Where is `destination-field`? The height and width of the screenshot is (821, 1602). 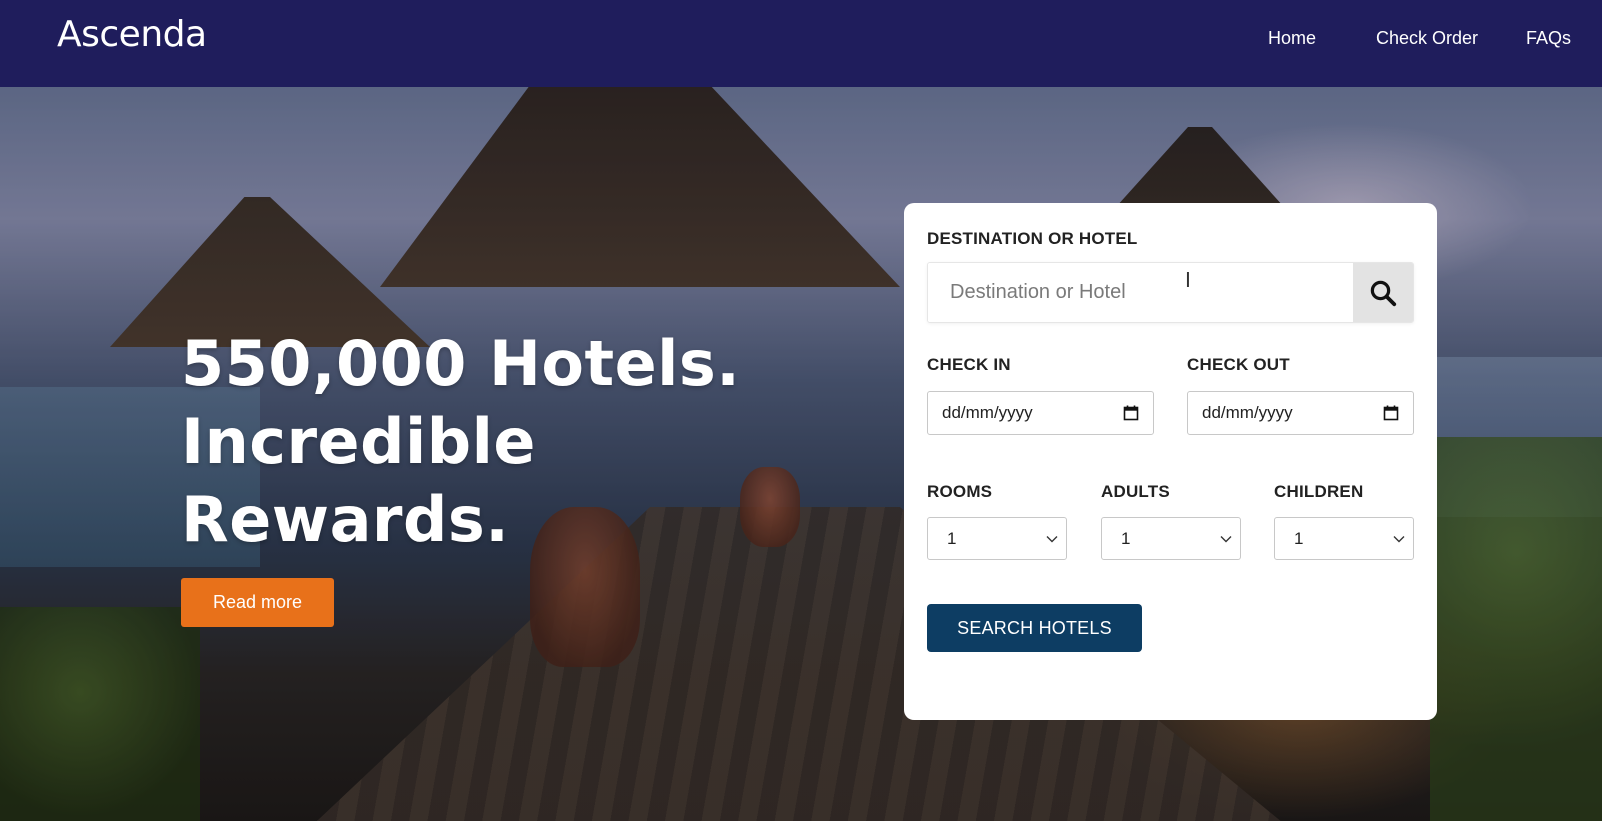 destination-field is located at coordinates (1170, 292).